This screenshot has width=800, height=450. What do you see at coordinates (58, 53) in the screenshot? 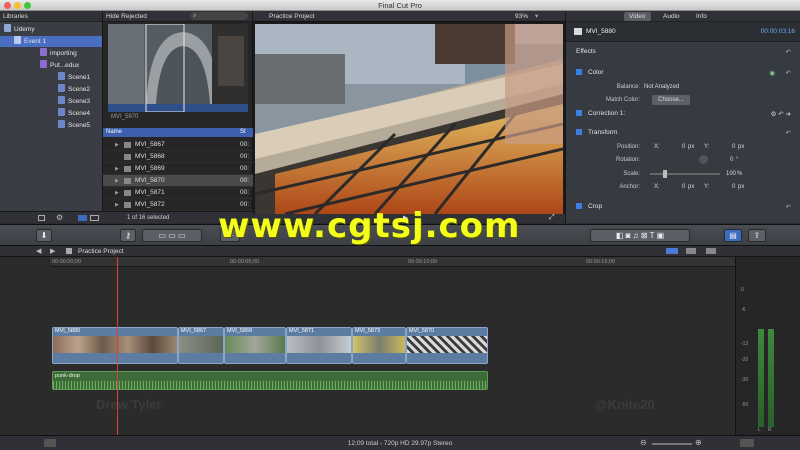
I see `event-importing: importing` at bounding box center [58, 53].